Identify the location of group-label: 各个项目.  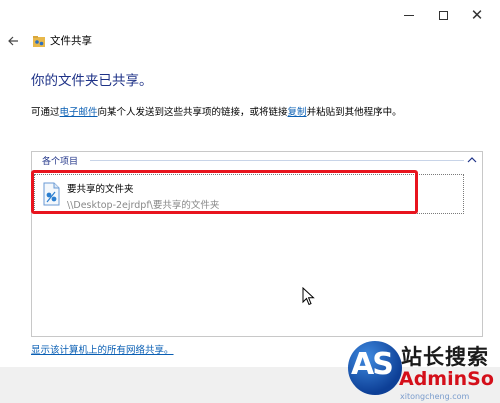
(60, 162).